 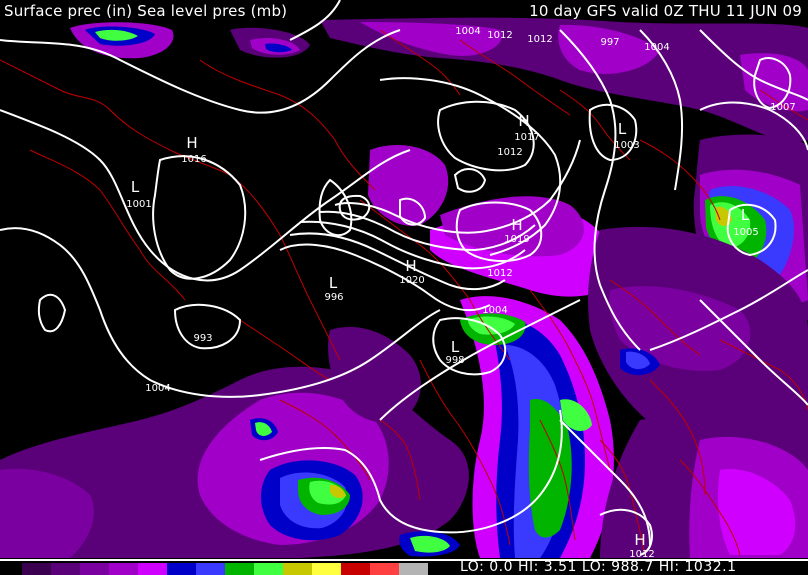 What do you see at coordinates (411, 280) in the screenshot?
I see `pressure-value-label: 1020` at bounding box center [411, 280].